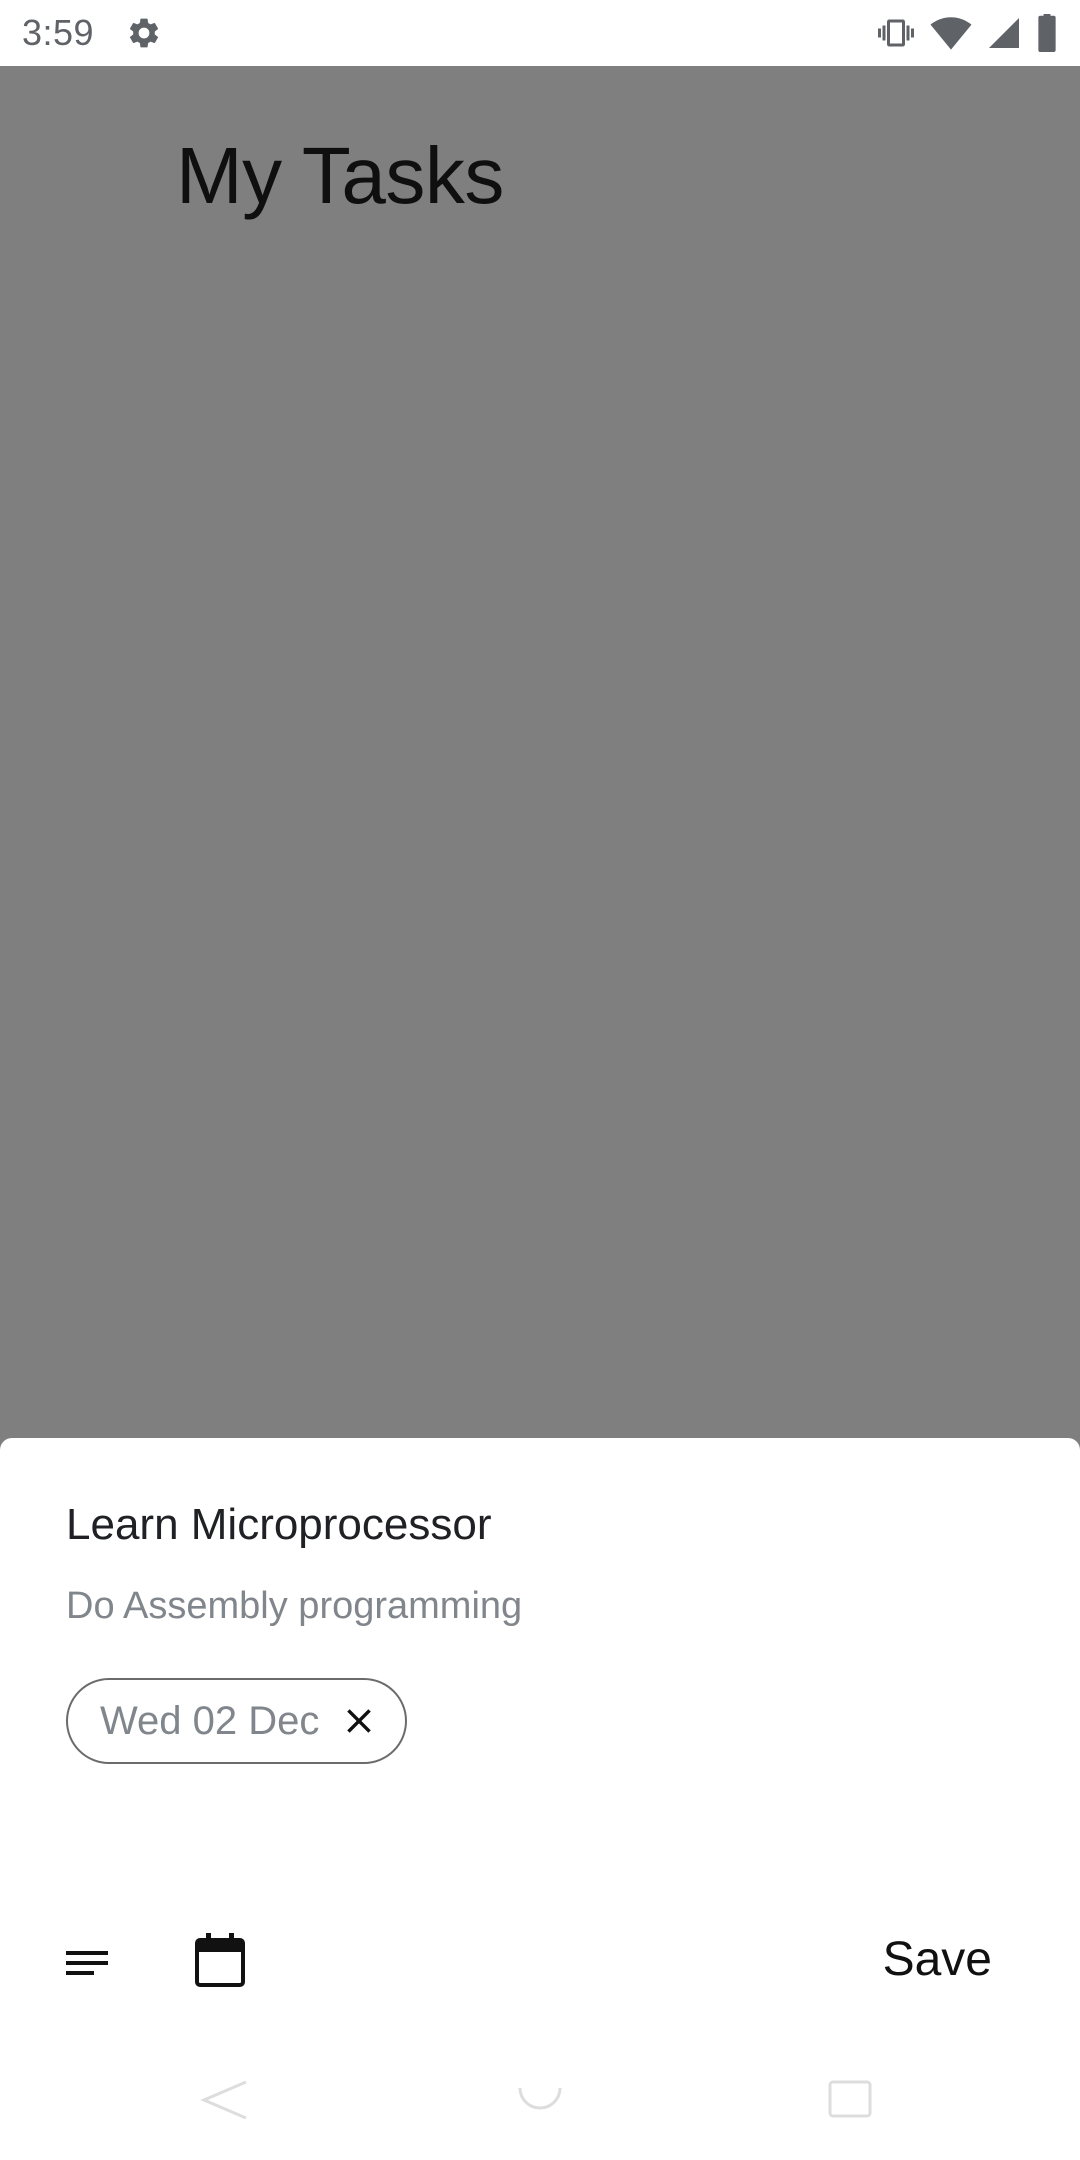 The width and height of the screenshot is (1080, 2160). Describe the element at coordinates (850, 2102) in the screenshot. I see `recents-icon` at that location.